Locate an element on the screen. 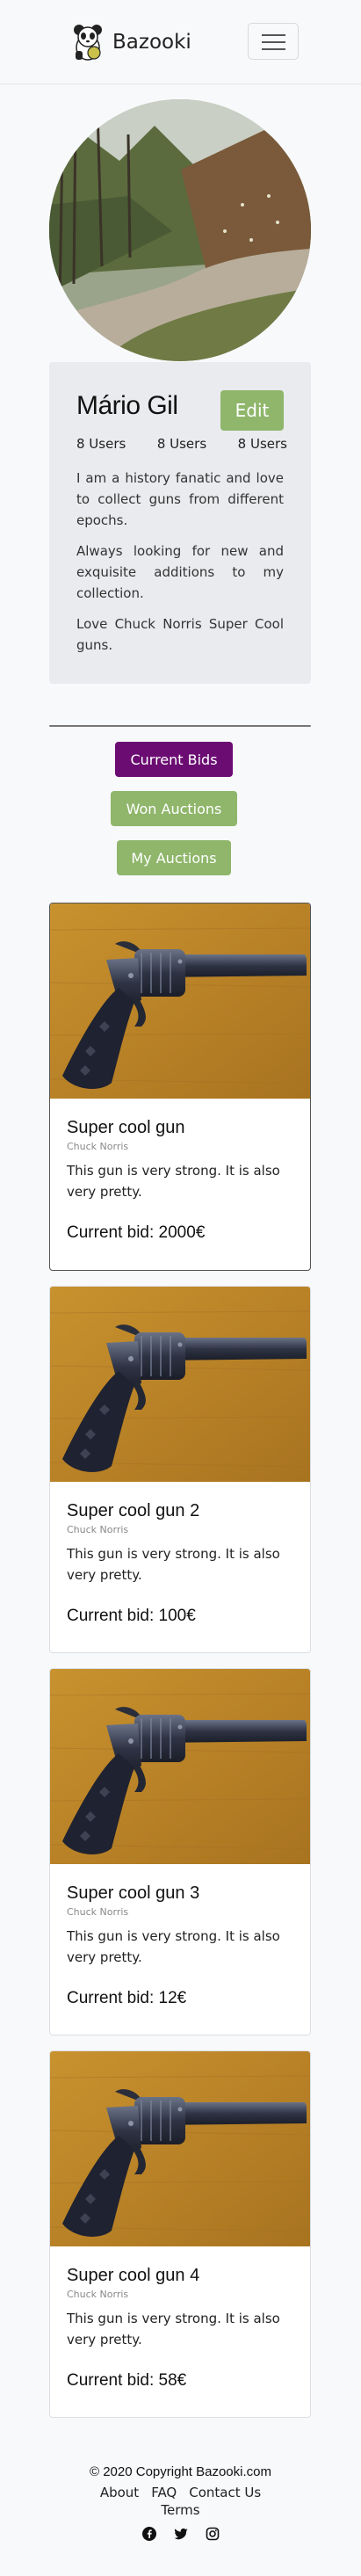 This screenshot has width=361, height=2576. bio-paragraph: Love Chuck Norris Super Cool guns. is located at coordinates (180, 634).